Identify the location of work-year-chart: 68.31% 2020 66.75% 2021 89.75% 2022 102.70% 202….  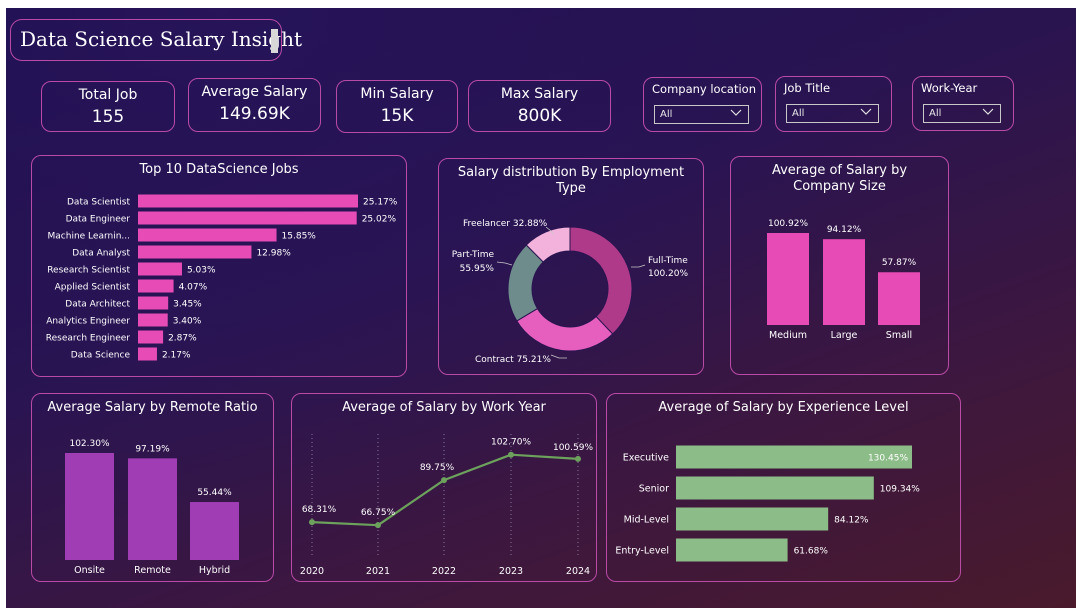
(446, 505).